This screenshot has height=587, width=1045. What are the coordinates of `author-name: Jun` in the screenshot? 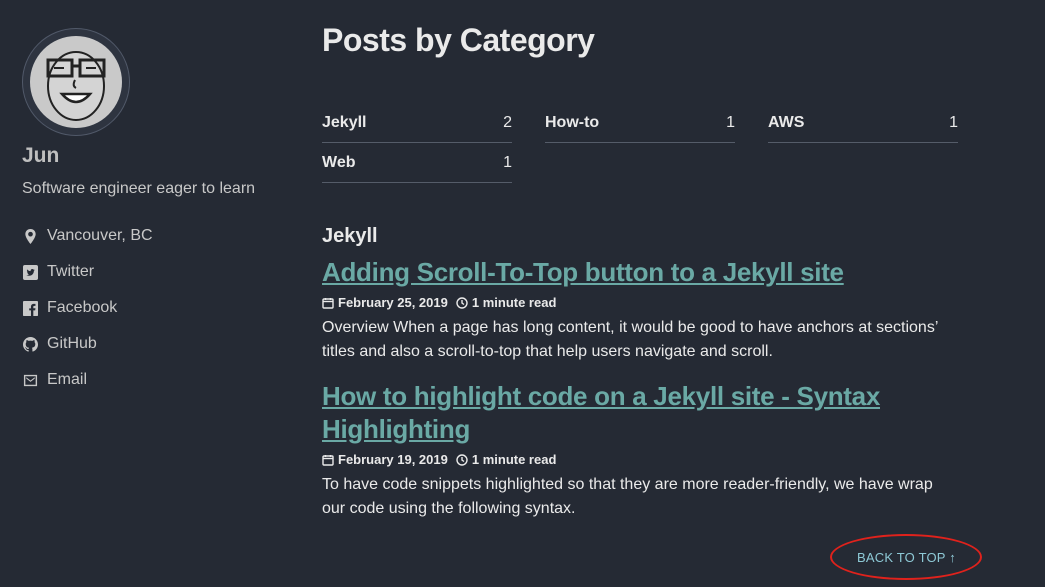 It's located at (41, 155).